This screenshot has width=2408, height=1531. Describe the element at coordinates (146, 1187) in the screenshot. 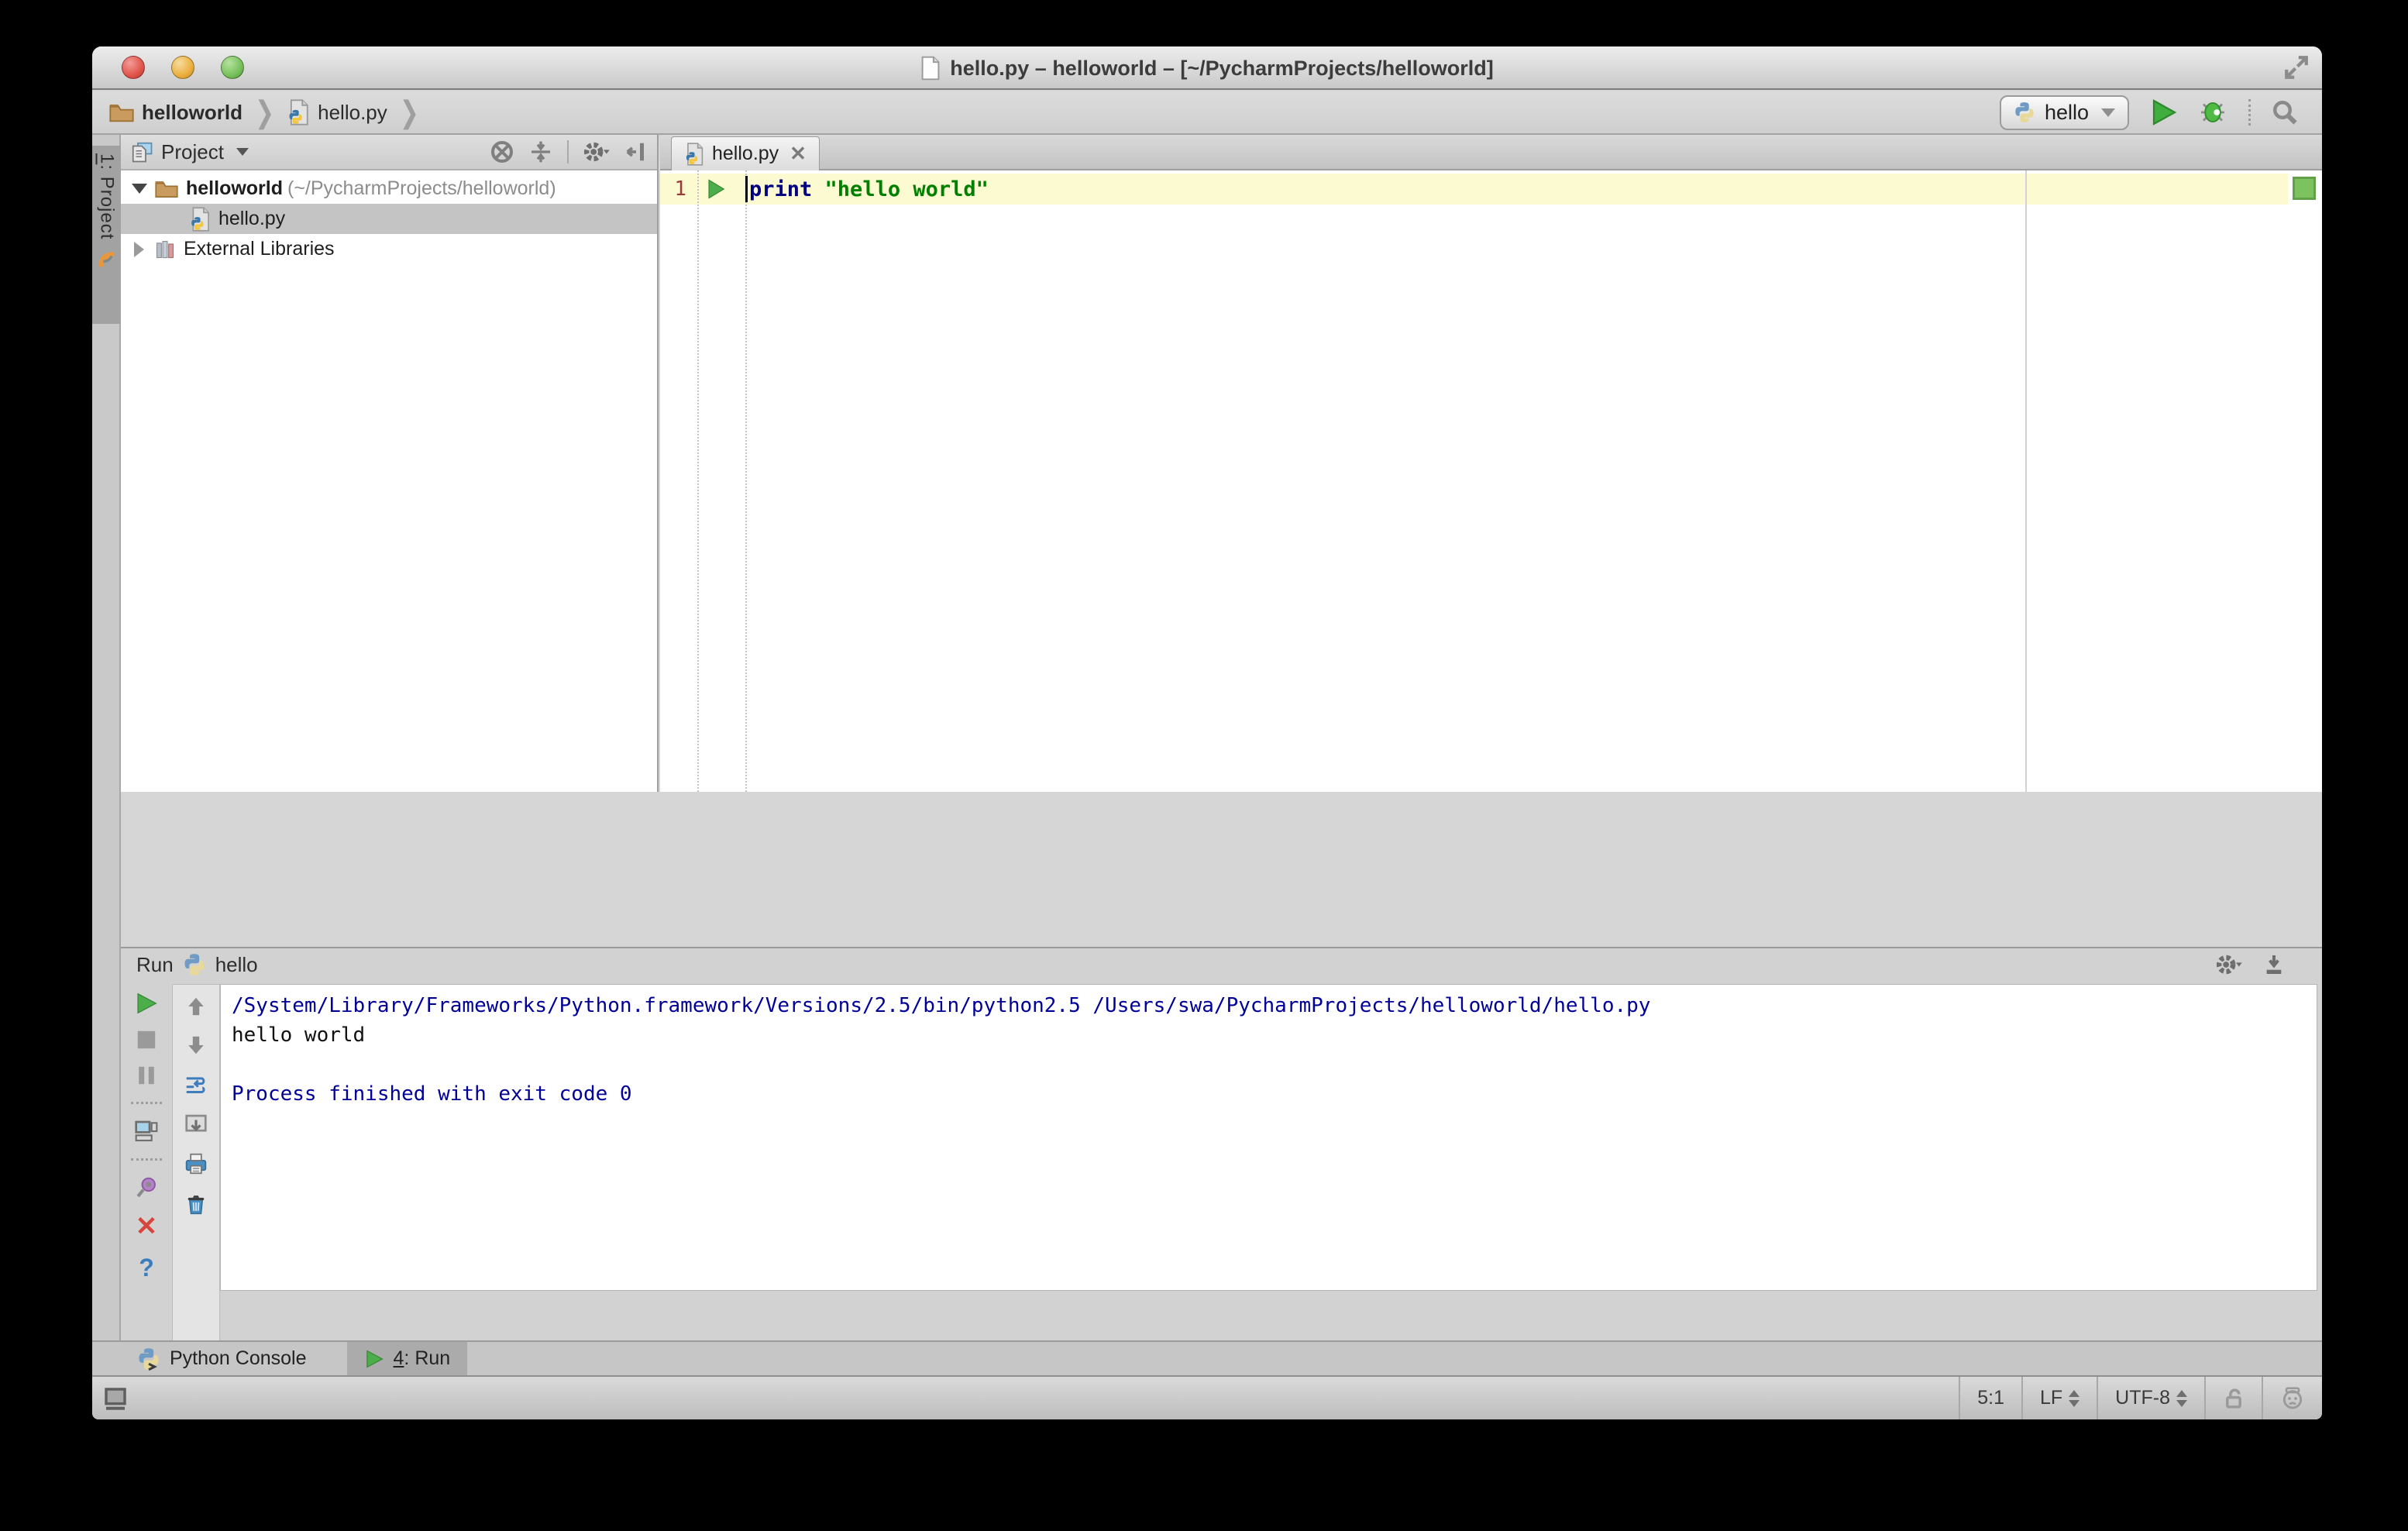

I see `pin-button` at that location.